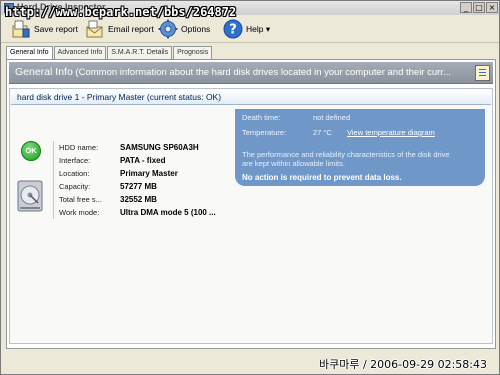  What do you see at coordinates (56, 29) in the screenshot?
I see `save-report-label: Save report` at bounding box center [56, 29].